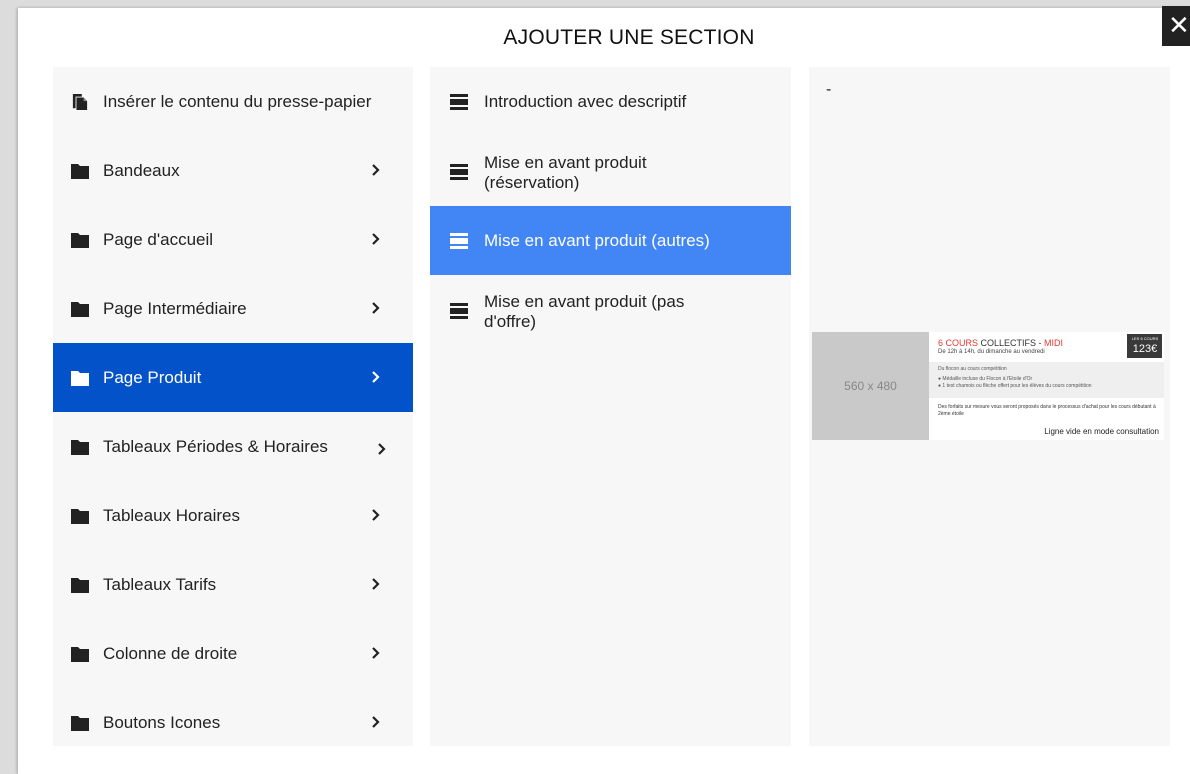 The image size is (1190, 774). Describe the element at coordinates (1145, 349) in the screenshot. I see `price-value: 123€` at that location.